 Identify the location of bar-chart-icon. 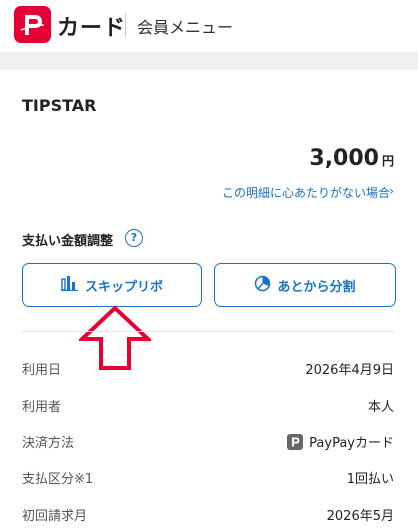
(69, 285).